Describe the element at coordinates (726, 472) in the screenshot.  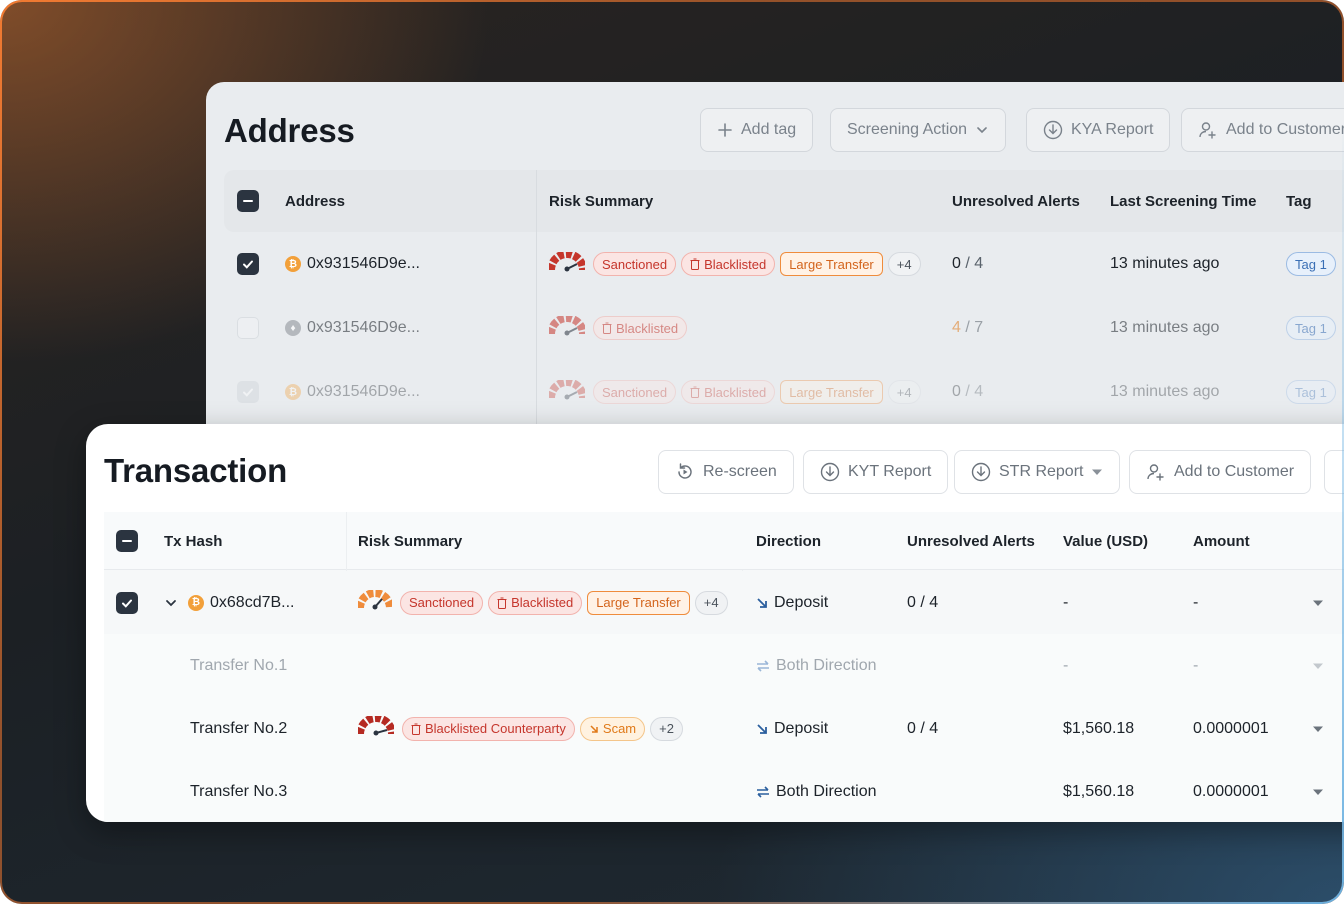
I see `rescreen-button: Re-screen` at that location.